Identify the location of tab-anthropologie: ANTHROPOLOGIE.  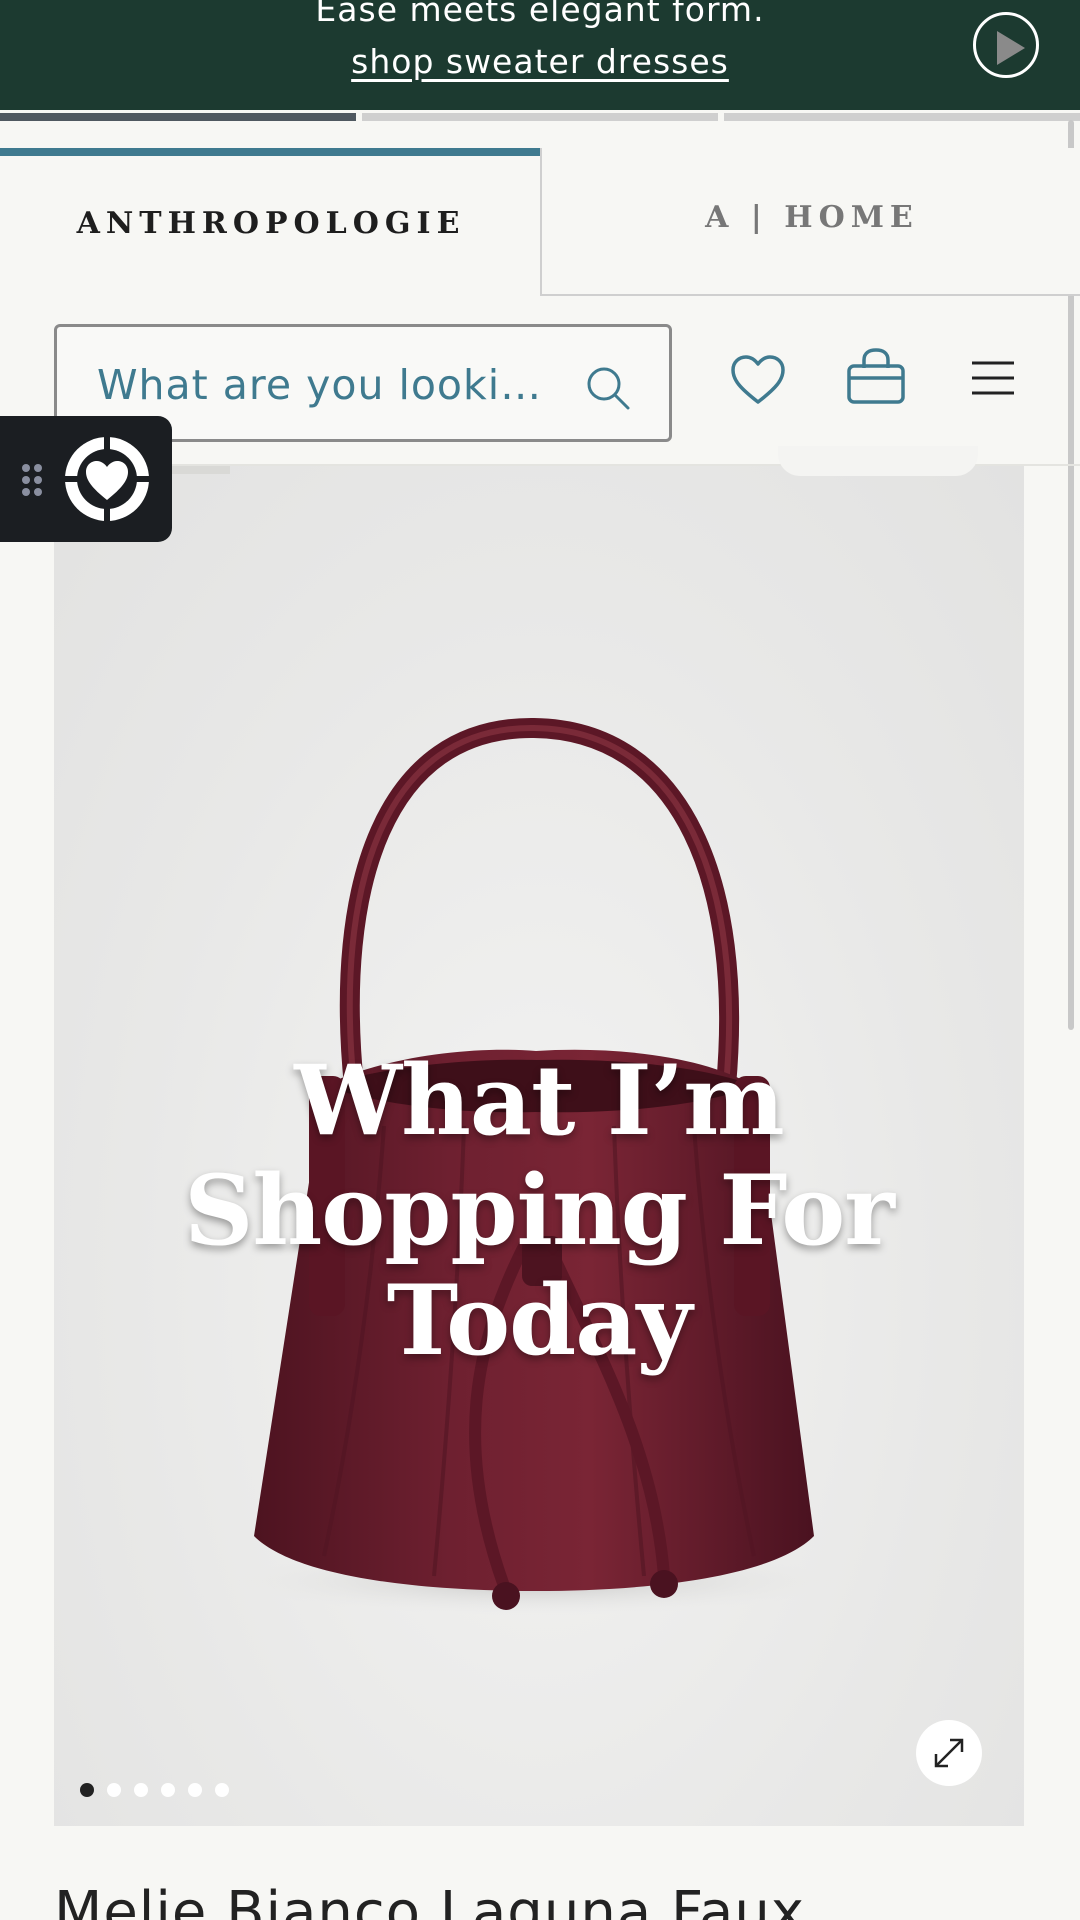
(271, 222).